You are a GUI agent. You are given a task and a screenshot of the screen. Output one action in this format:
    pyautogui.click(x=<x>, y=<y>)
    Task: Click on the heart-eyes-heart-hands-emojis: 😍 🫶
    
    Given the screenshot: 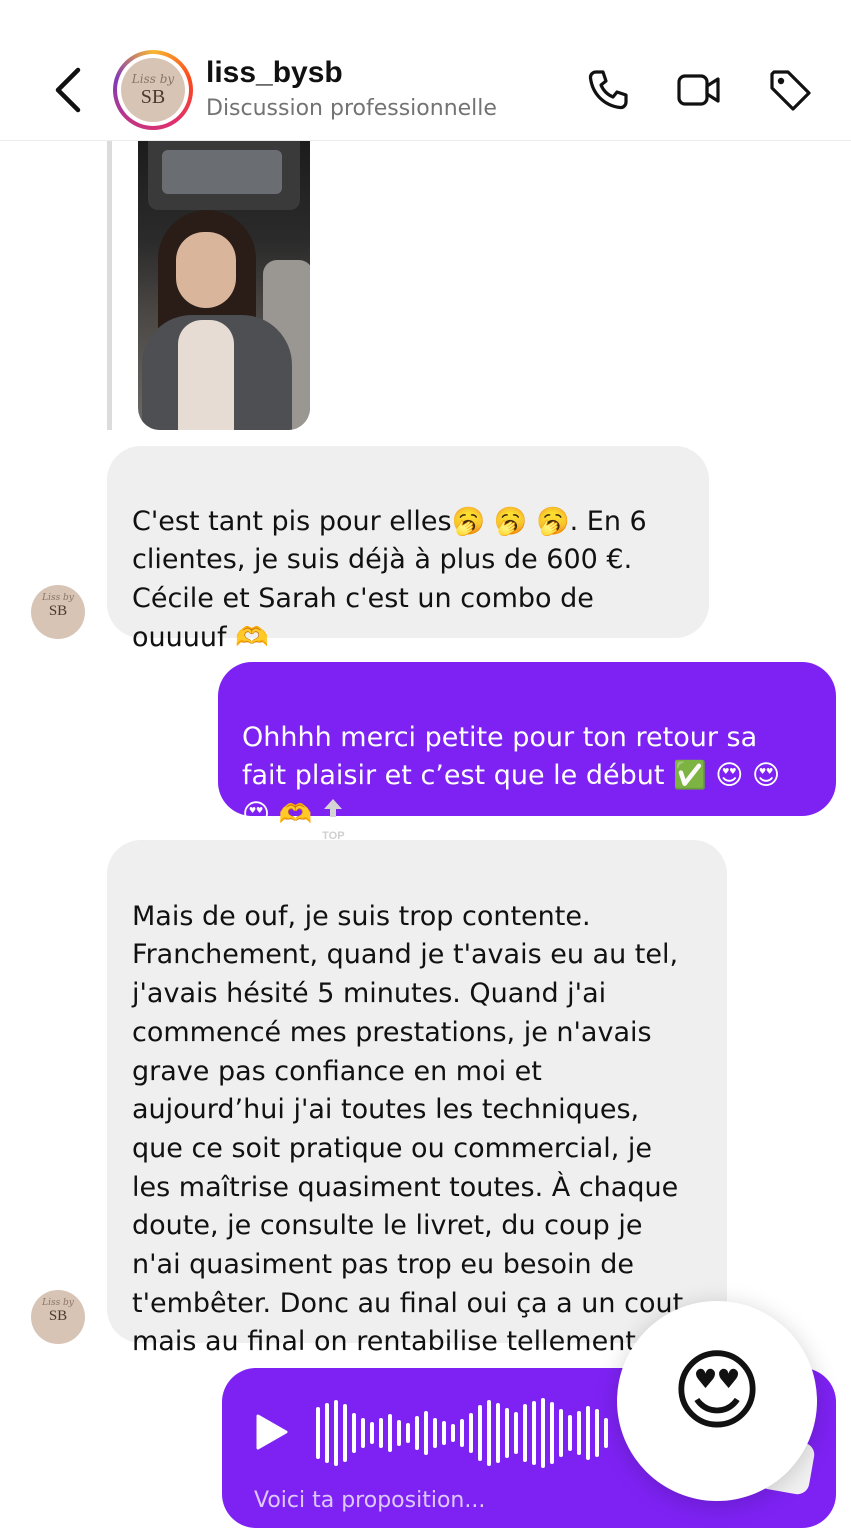 What is the action you would take?
    pyautogui.click(x=277, y=815)
    